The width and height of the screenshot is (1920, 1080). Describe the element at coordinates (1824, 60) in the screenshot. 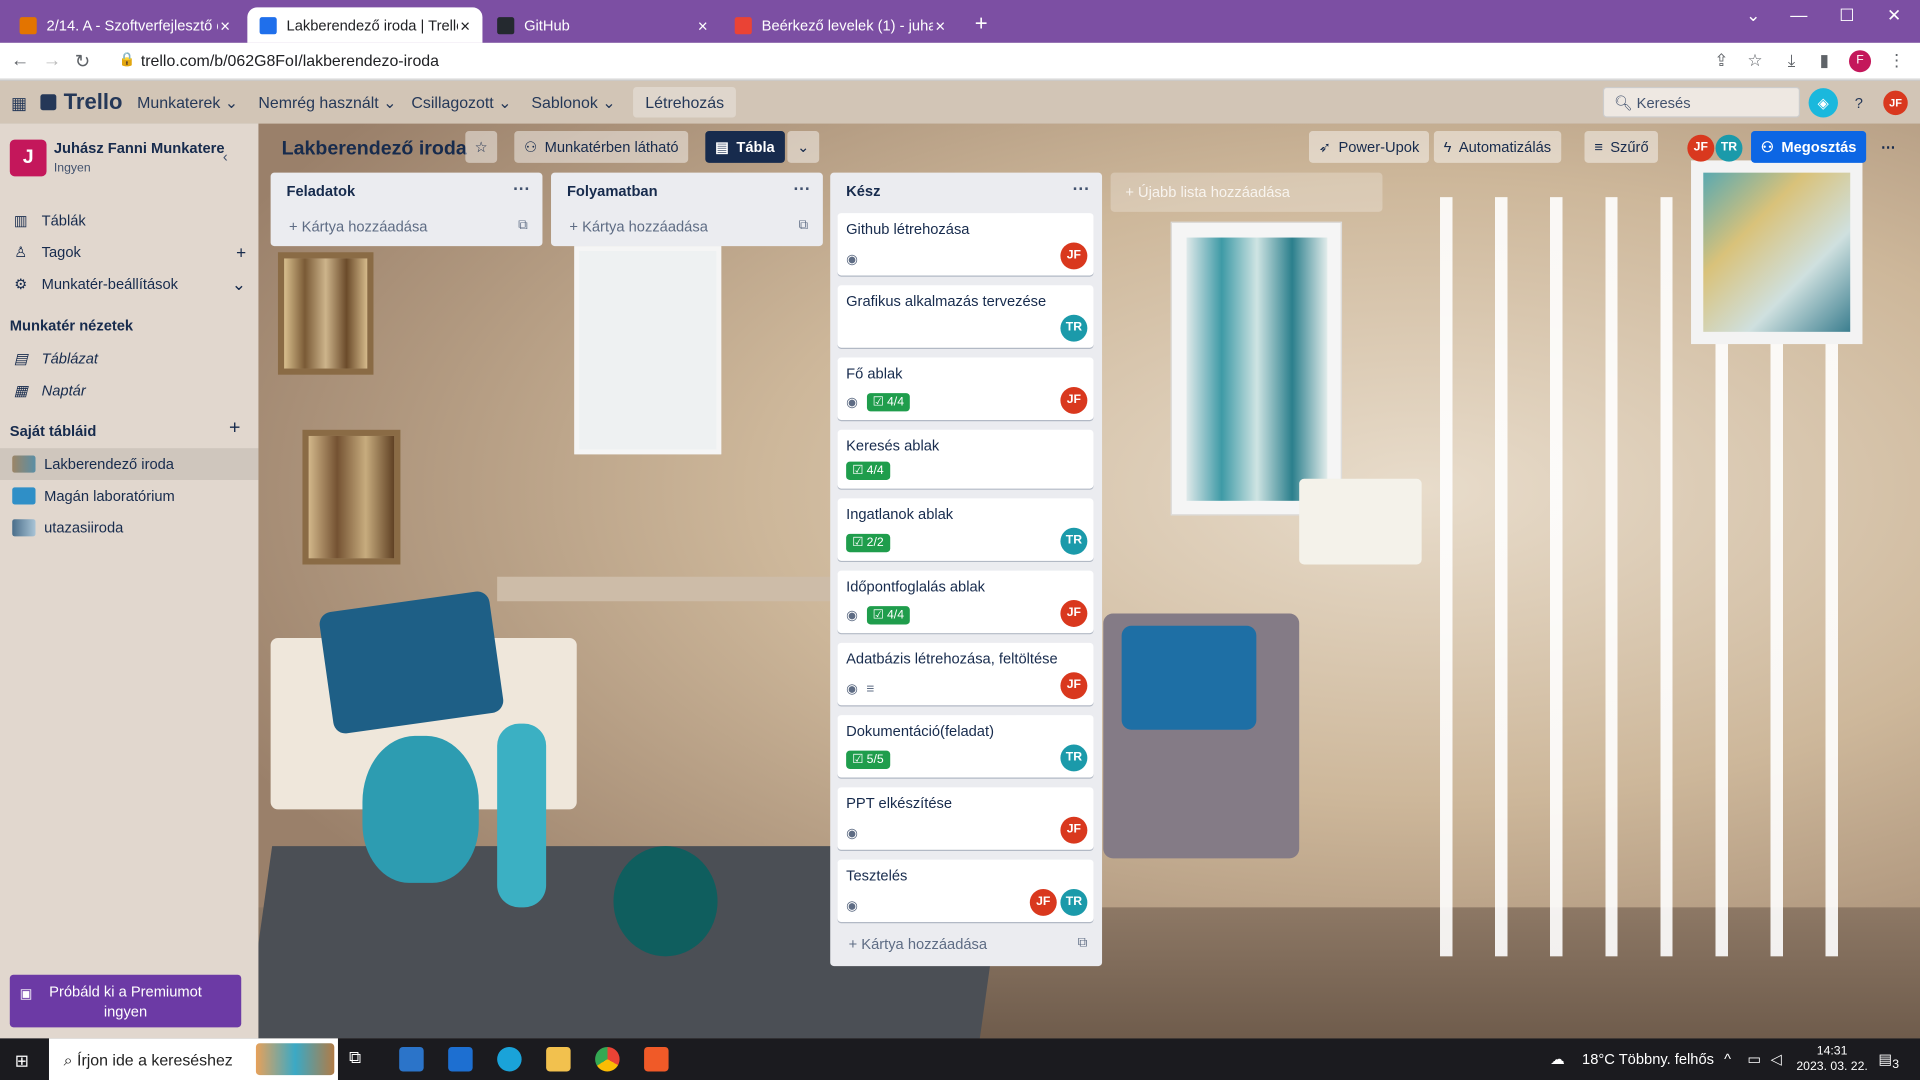

I see `side-panel-icon: ▮` at that location.